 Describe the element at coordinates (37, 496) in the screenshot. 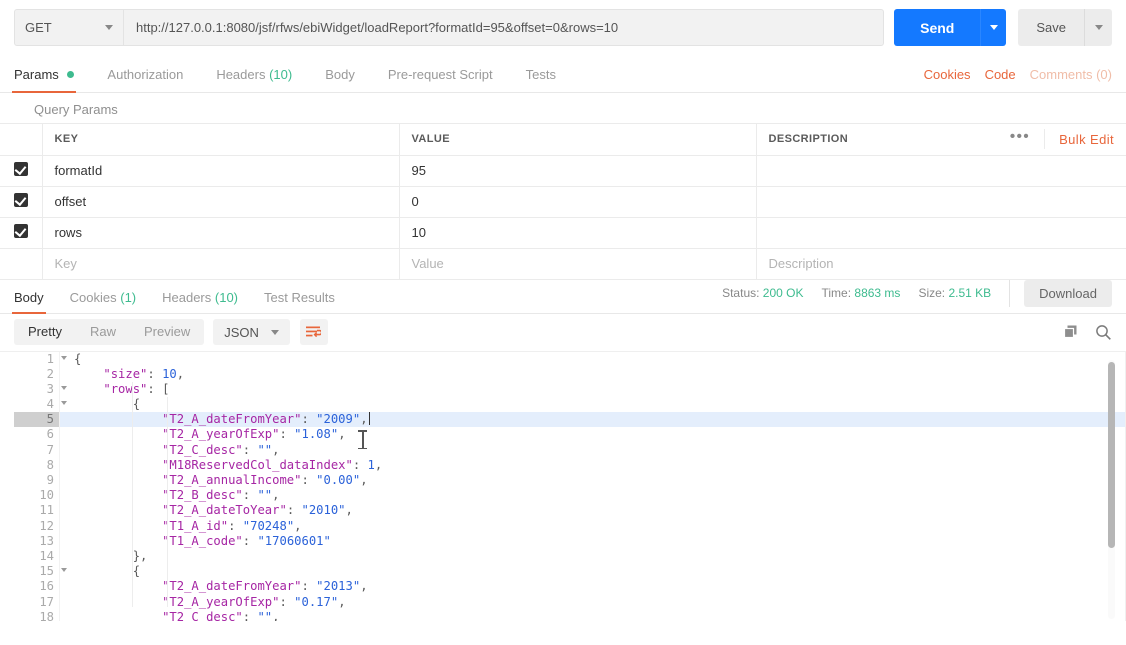

I see `line-number: 10` at that location.